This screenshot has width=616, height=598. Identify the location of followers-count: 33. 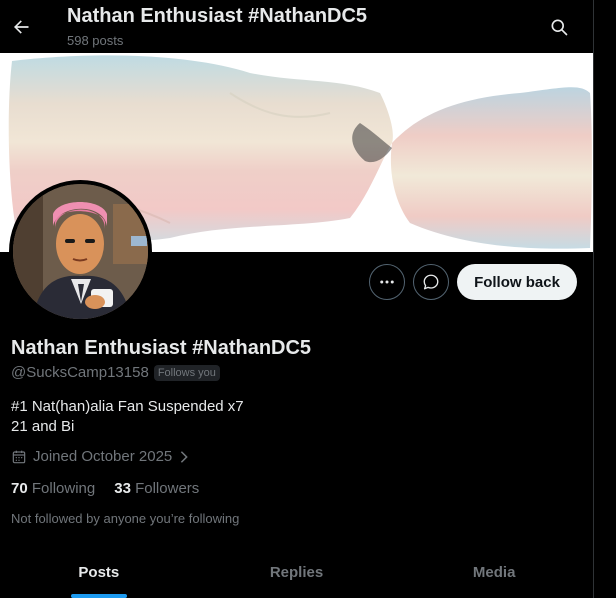
(122, 488).